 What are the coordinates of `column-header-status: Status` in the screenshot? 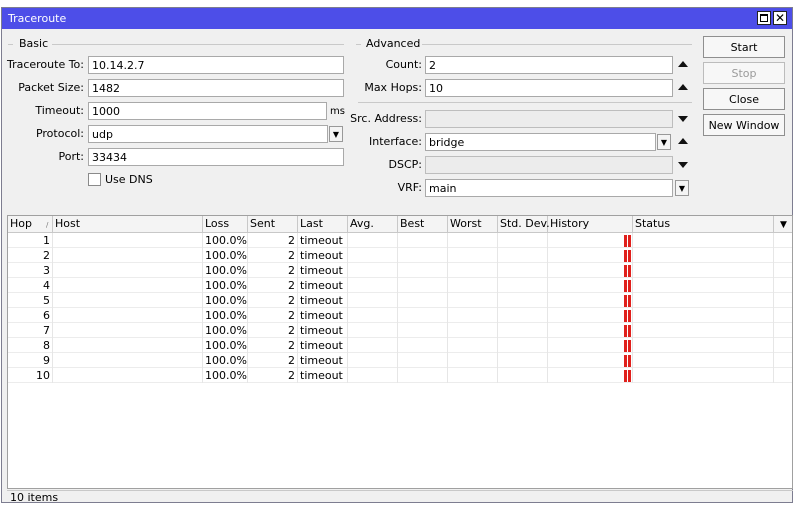 It's located at (703, 224).